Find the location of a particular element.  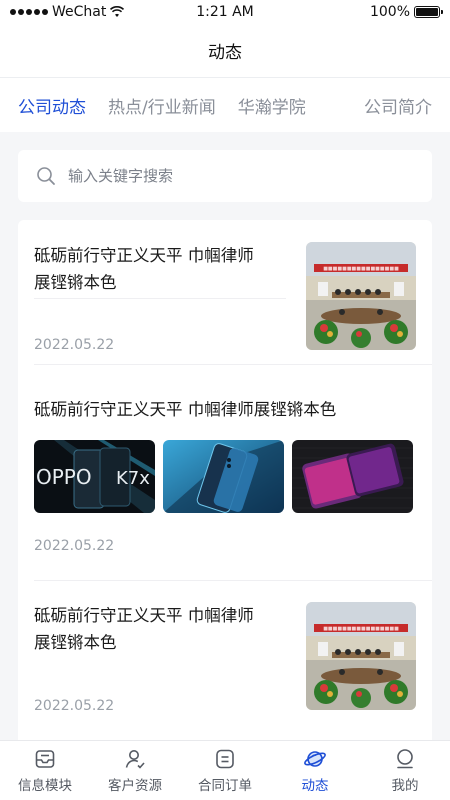

page-title: 动态 is located at coordinates (225, 53).